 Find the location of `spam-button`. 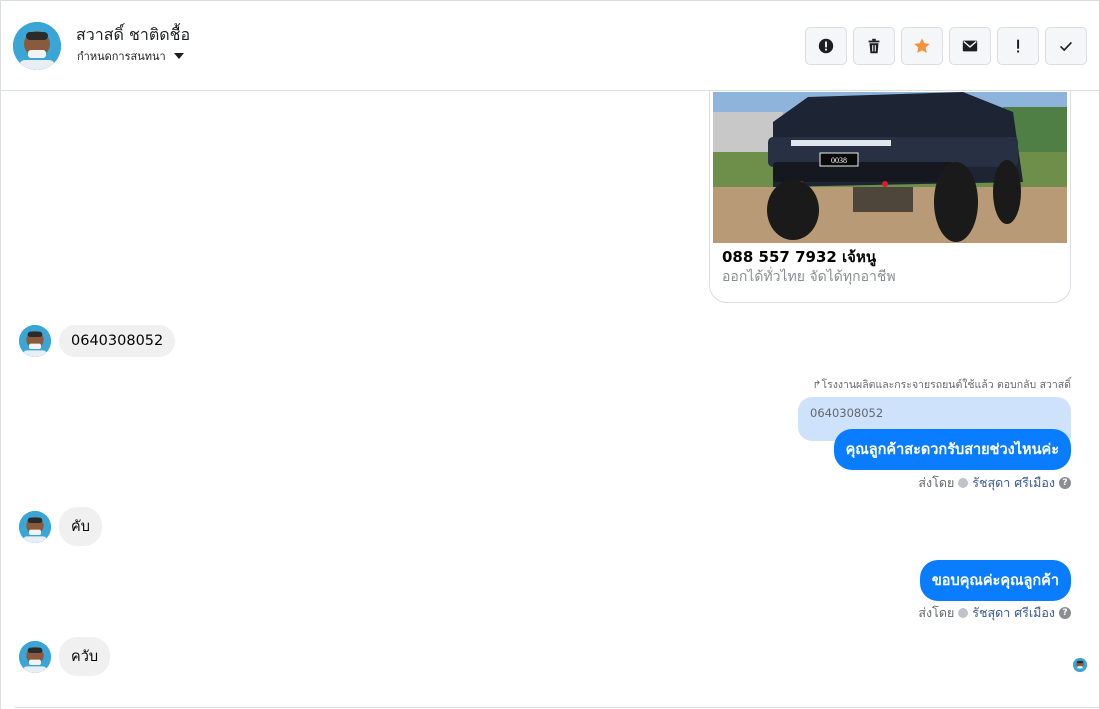

spam-button is located at coordinates (1018, 46).